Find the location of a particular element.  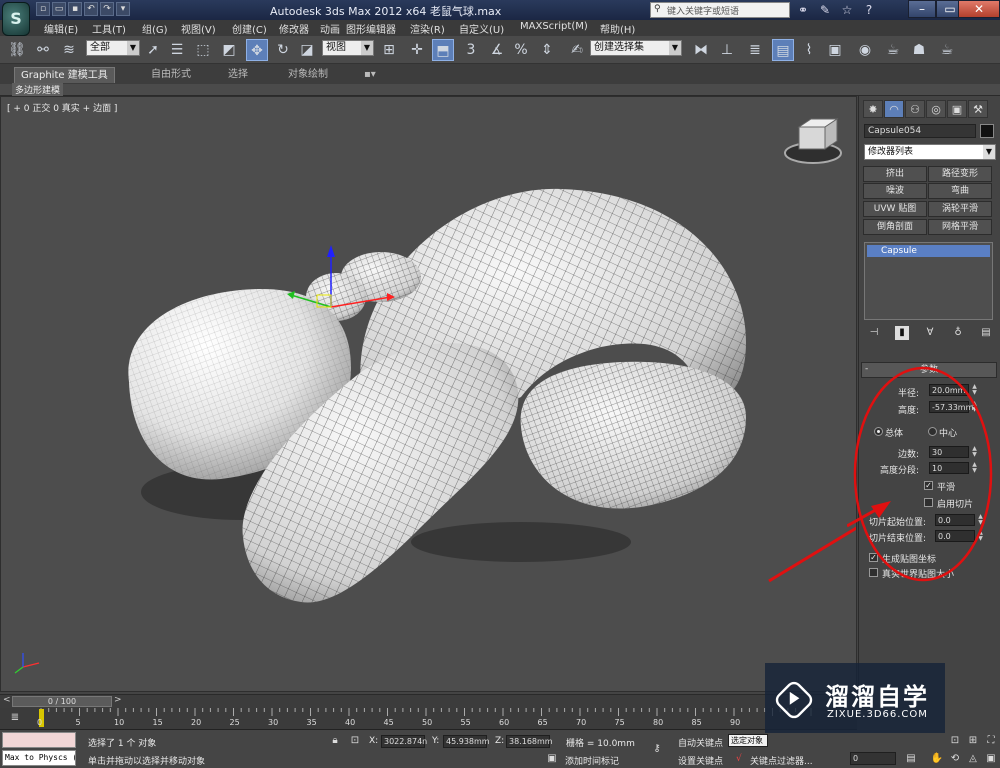

min-max-toggle-icon: ▣ is located at coordinates (991, 759).